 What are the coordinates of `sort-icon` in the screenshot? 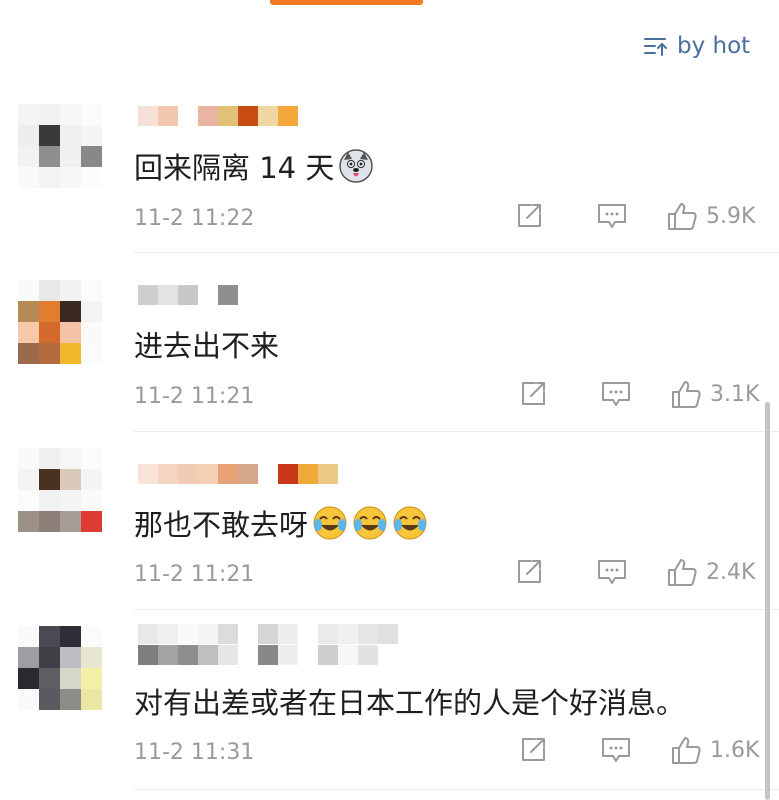 It's located at (656, 46).